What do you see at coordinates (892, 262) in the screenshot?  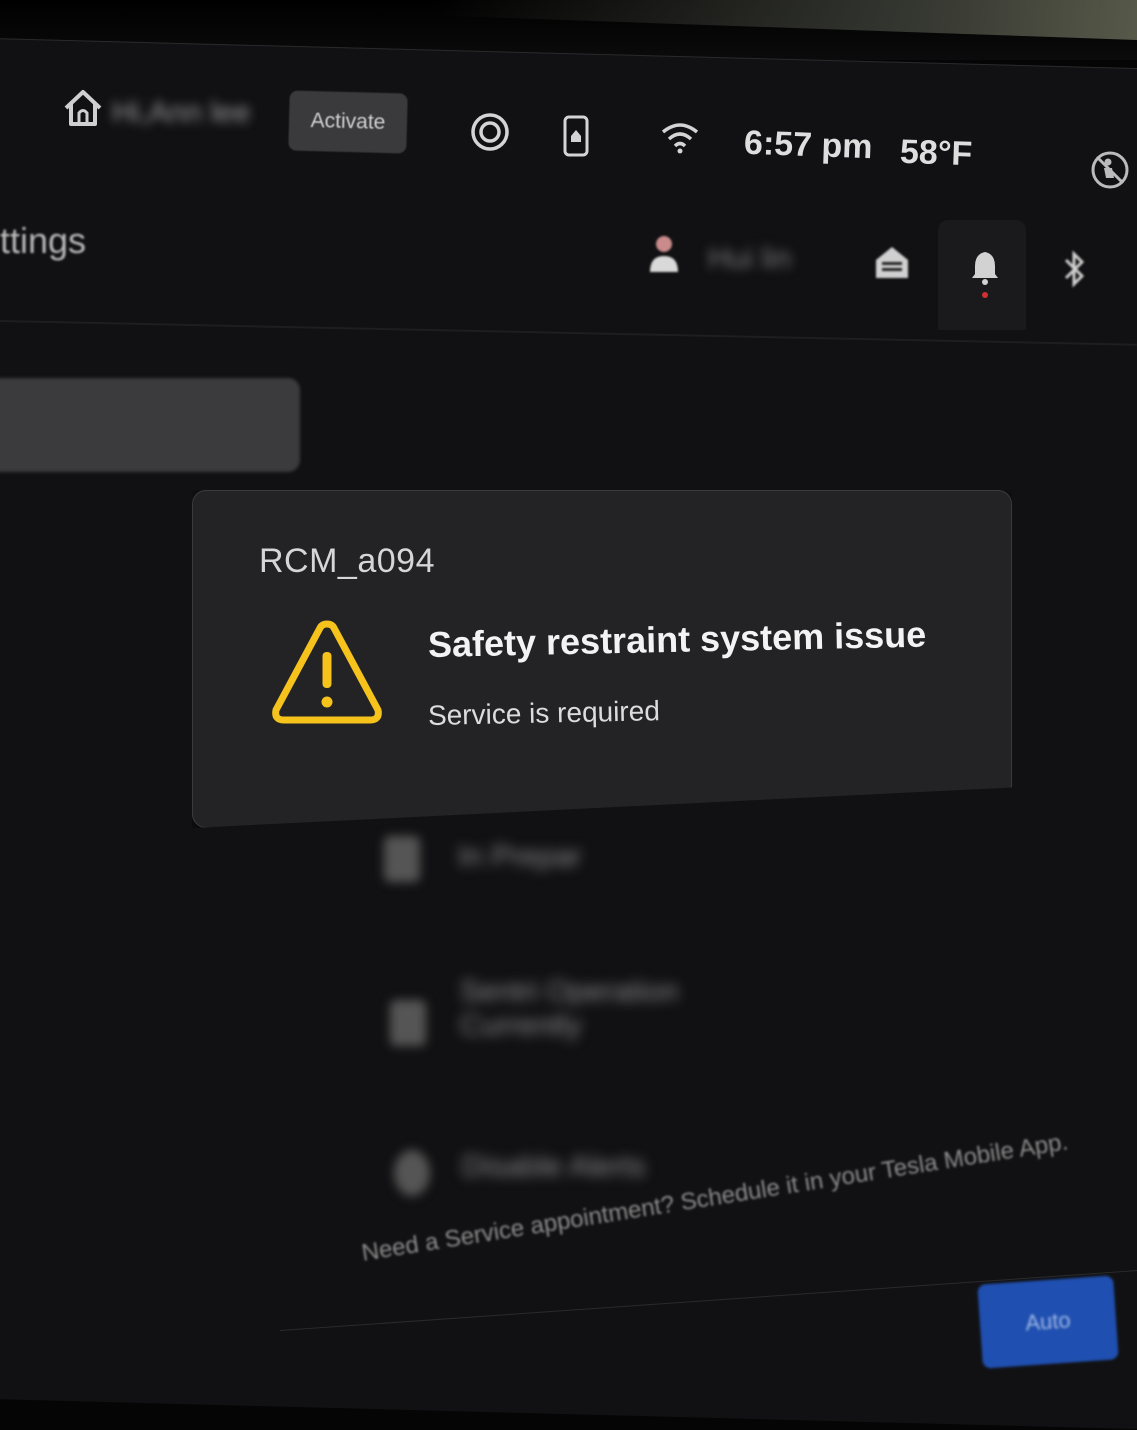 I see `garage-icon` at bounding box center [892, 262].